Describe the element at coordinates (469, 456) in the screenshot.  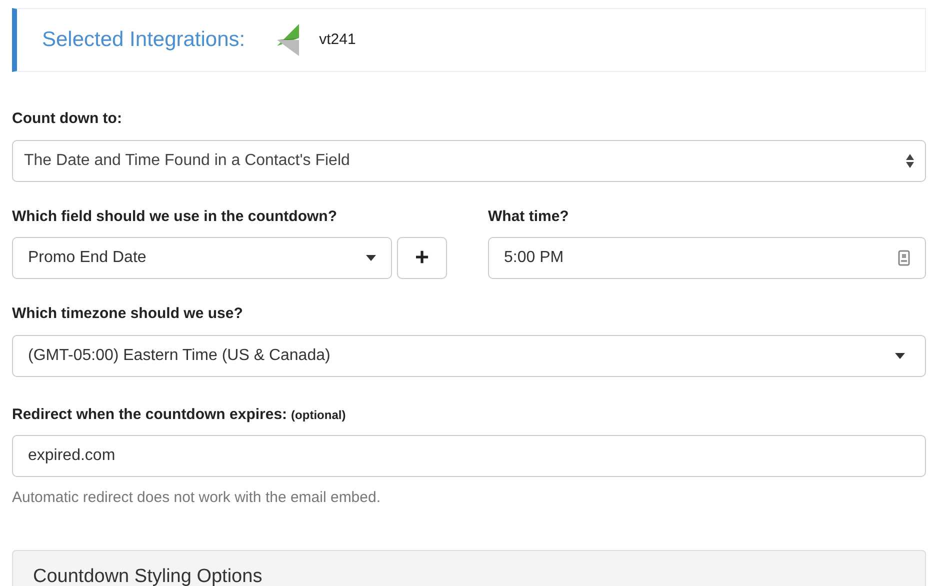
I see `redirect-url-field: expired.com` at that location.